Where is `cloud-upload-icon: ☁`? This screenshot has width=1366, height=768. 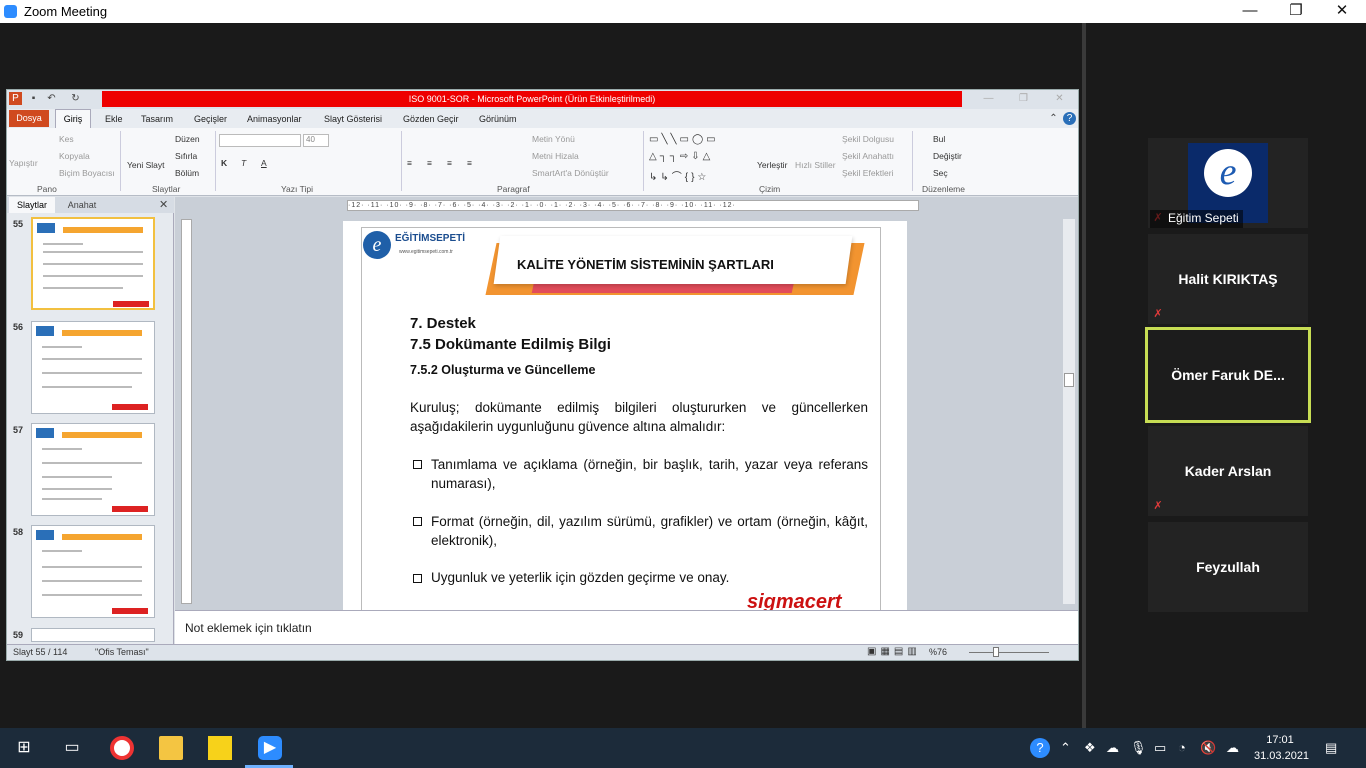 cloud-upload-icon: ☁ is located at coordinates (1232, 748).